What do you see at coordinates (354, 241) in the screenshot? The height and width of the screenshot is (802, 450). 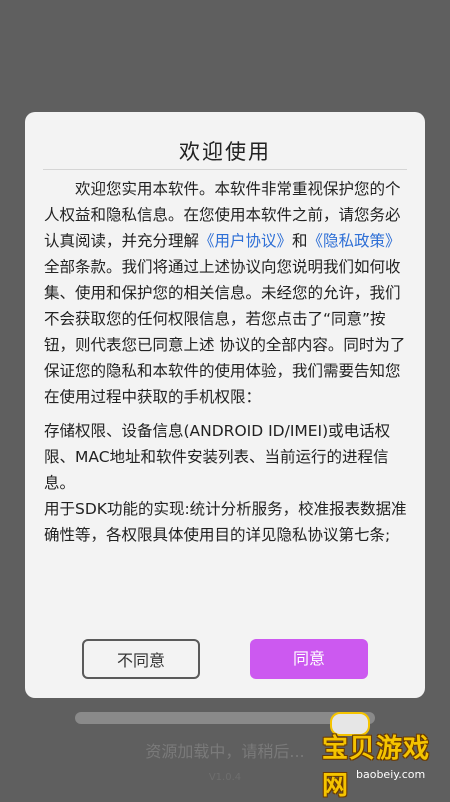 I see `privacy-policy-link: 《隐私政策》` at bounding box center [354, 241].